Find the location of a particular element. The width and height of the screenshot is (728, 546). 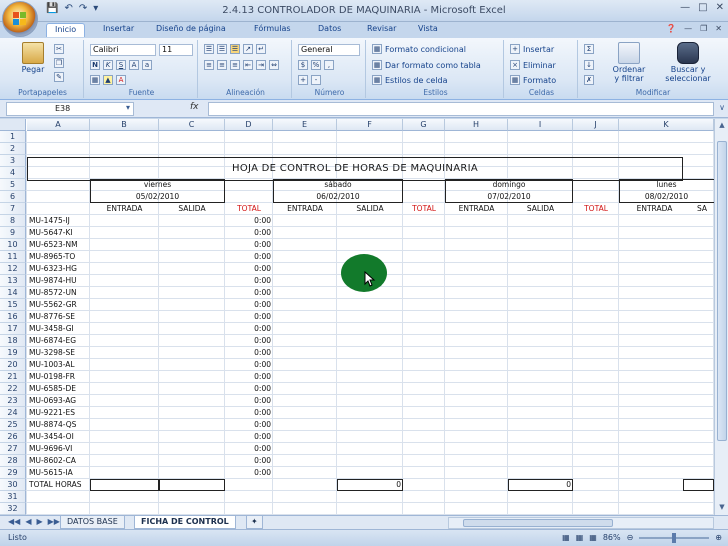

tab-vista: Vista is located at coordinates (428, 28).